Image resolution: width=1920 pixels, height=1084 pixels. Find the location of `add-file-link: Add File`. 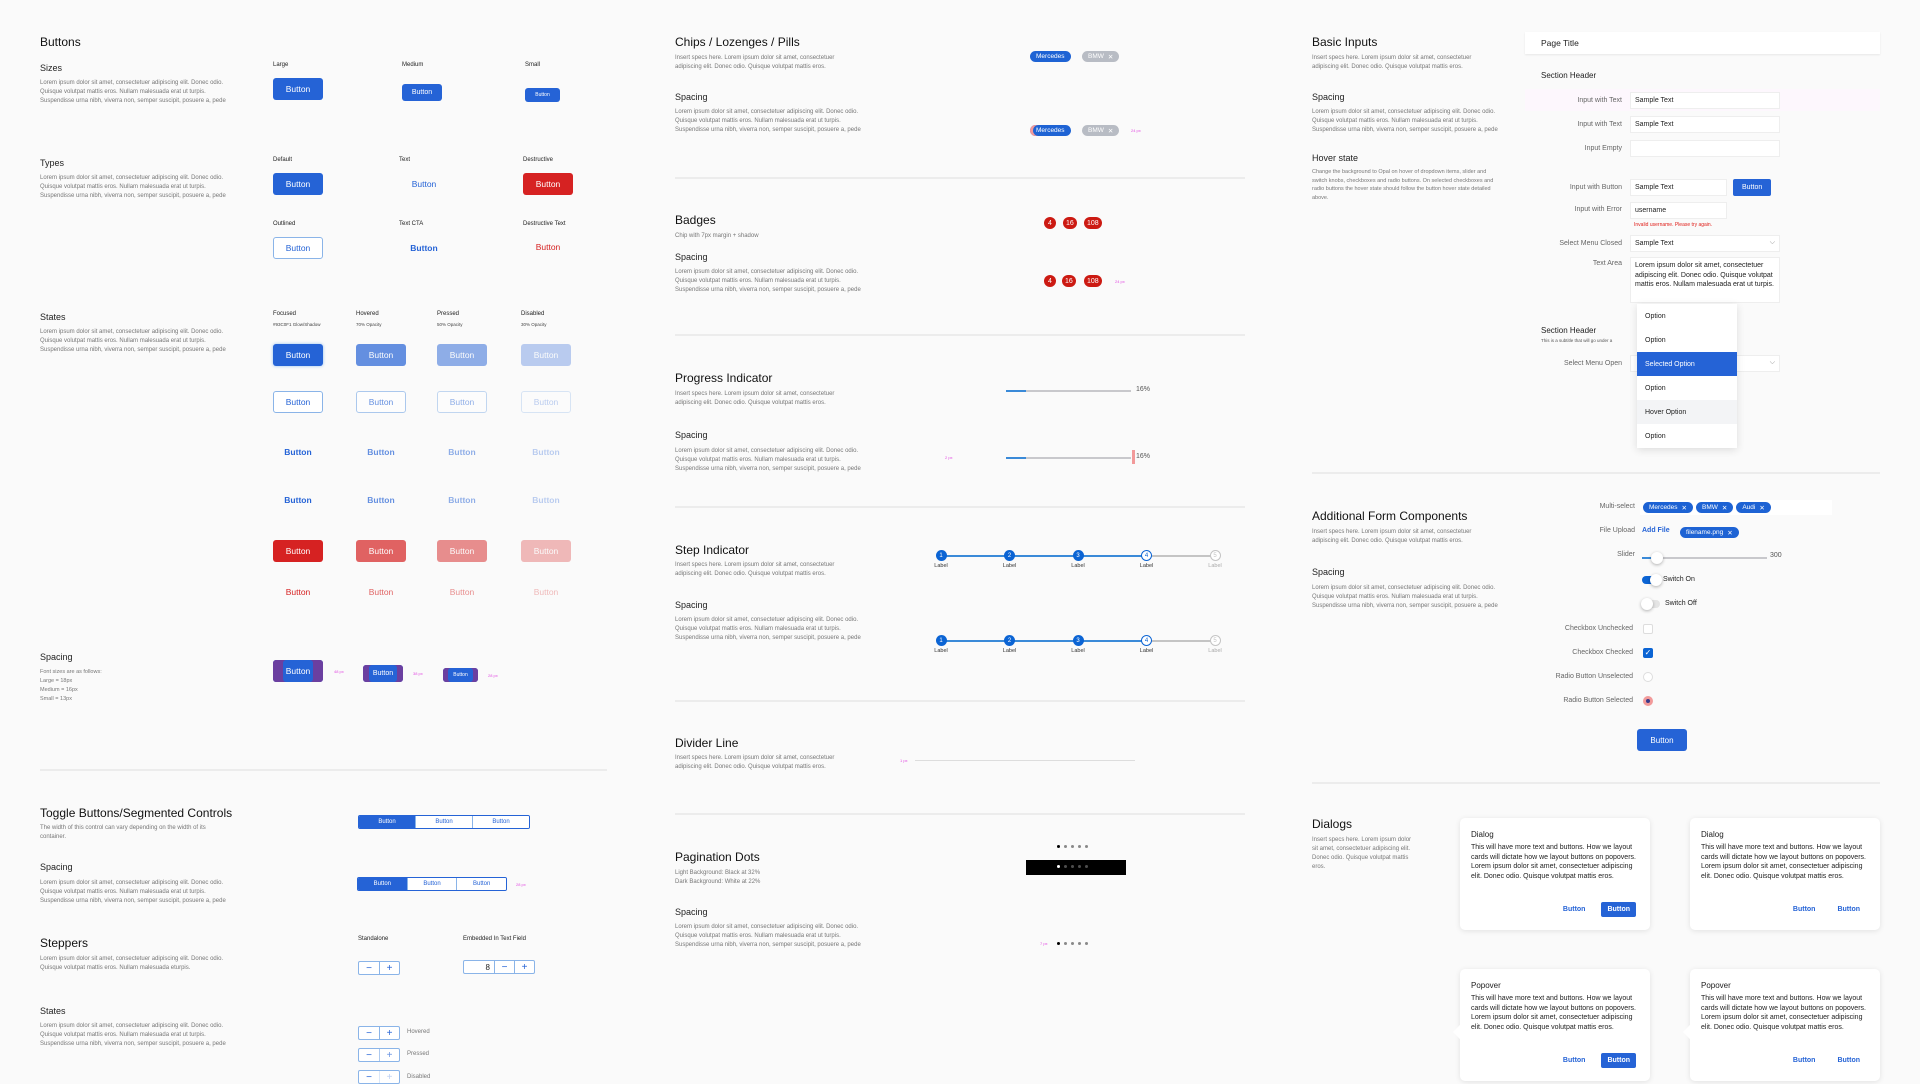

add-file-link: Add File is located at coordinates (1656, 530).